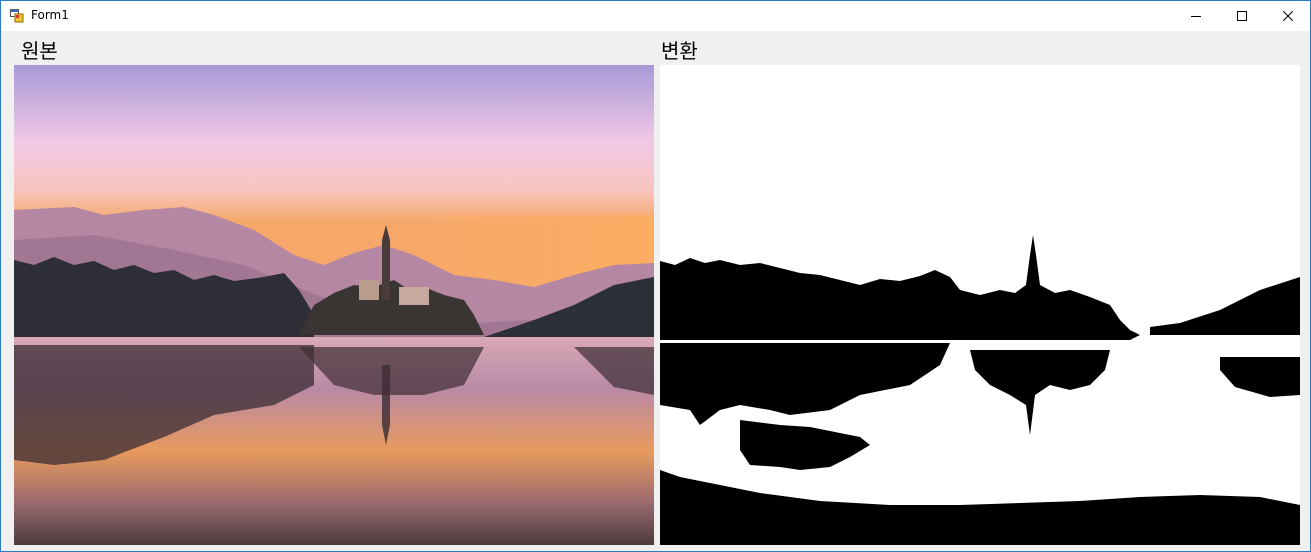 The height and width of the screenshot is (552, 1311). Describe the element at coordinates (39, 51) in the screenshot. I see `original-image-label: 원본` at that location.